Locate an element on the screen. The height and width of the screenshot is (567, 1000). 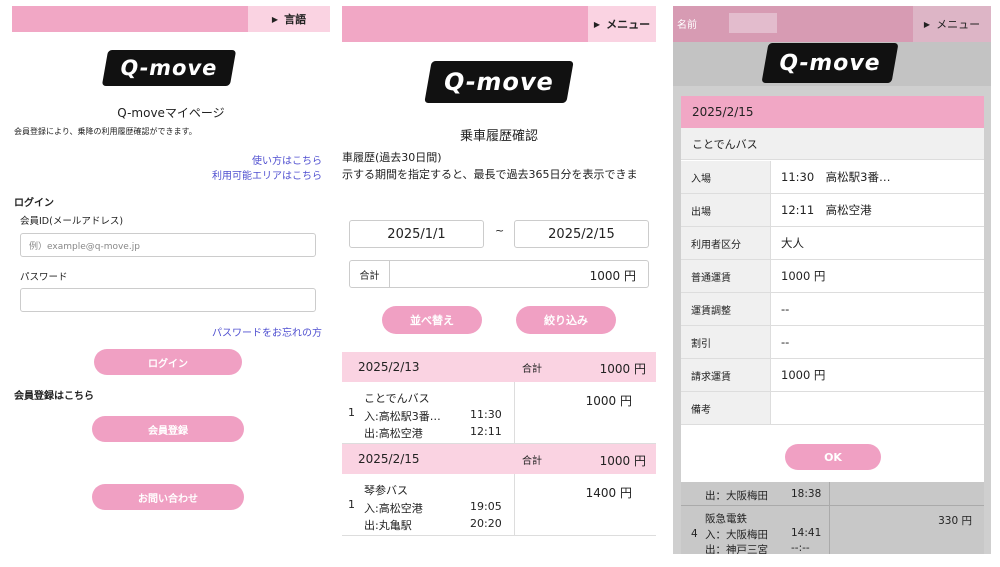
member-id-label: 会員ID(メールアドレス) is located at coordinates (72, 221).